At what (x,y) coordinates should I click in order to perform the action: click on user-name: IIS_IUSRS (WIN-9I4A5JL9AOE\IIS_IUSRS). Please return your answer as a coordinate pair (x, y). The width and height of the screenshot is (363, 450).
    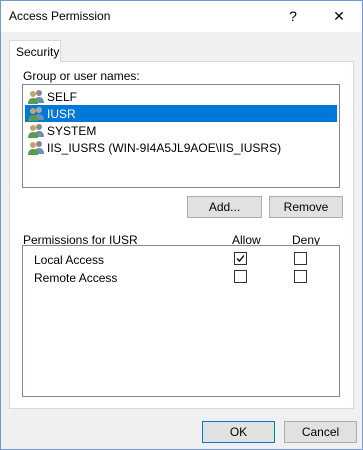
    Looking at the image, I should click on (164, 148).